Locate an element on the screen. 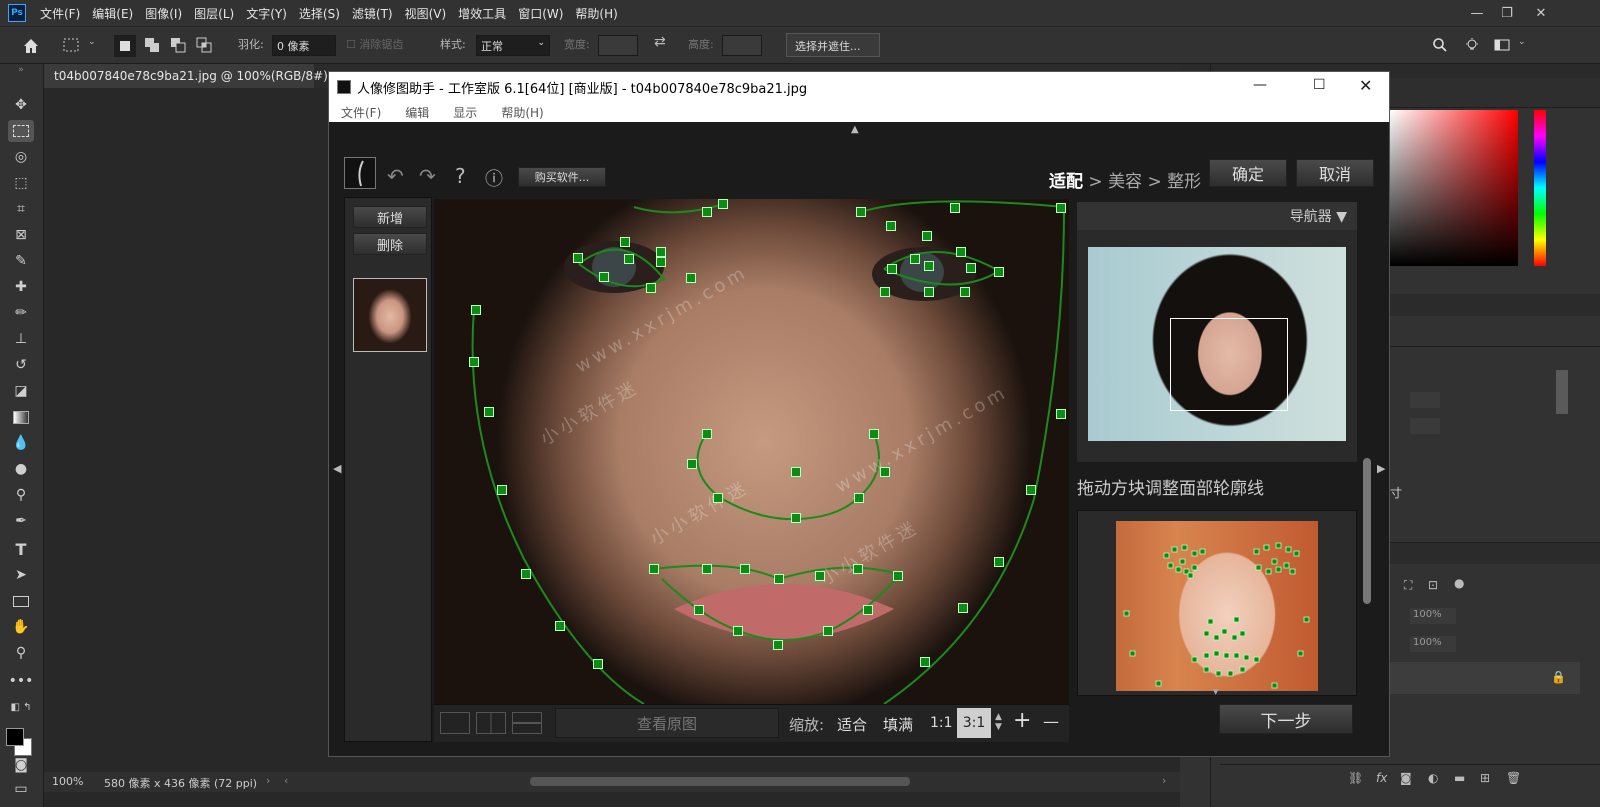  subtract-selection-icon is located at coordinates (178, 45).